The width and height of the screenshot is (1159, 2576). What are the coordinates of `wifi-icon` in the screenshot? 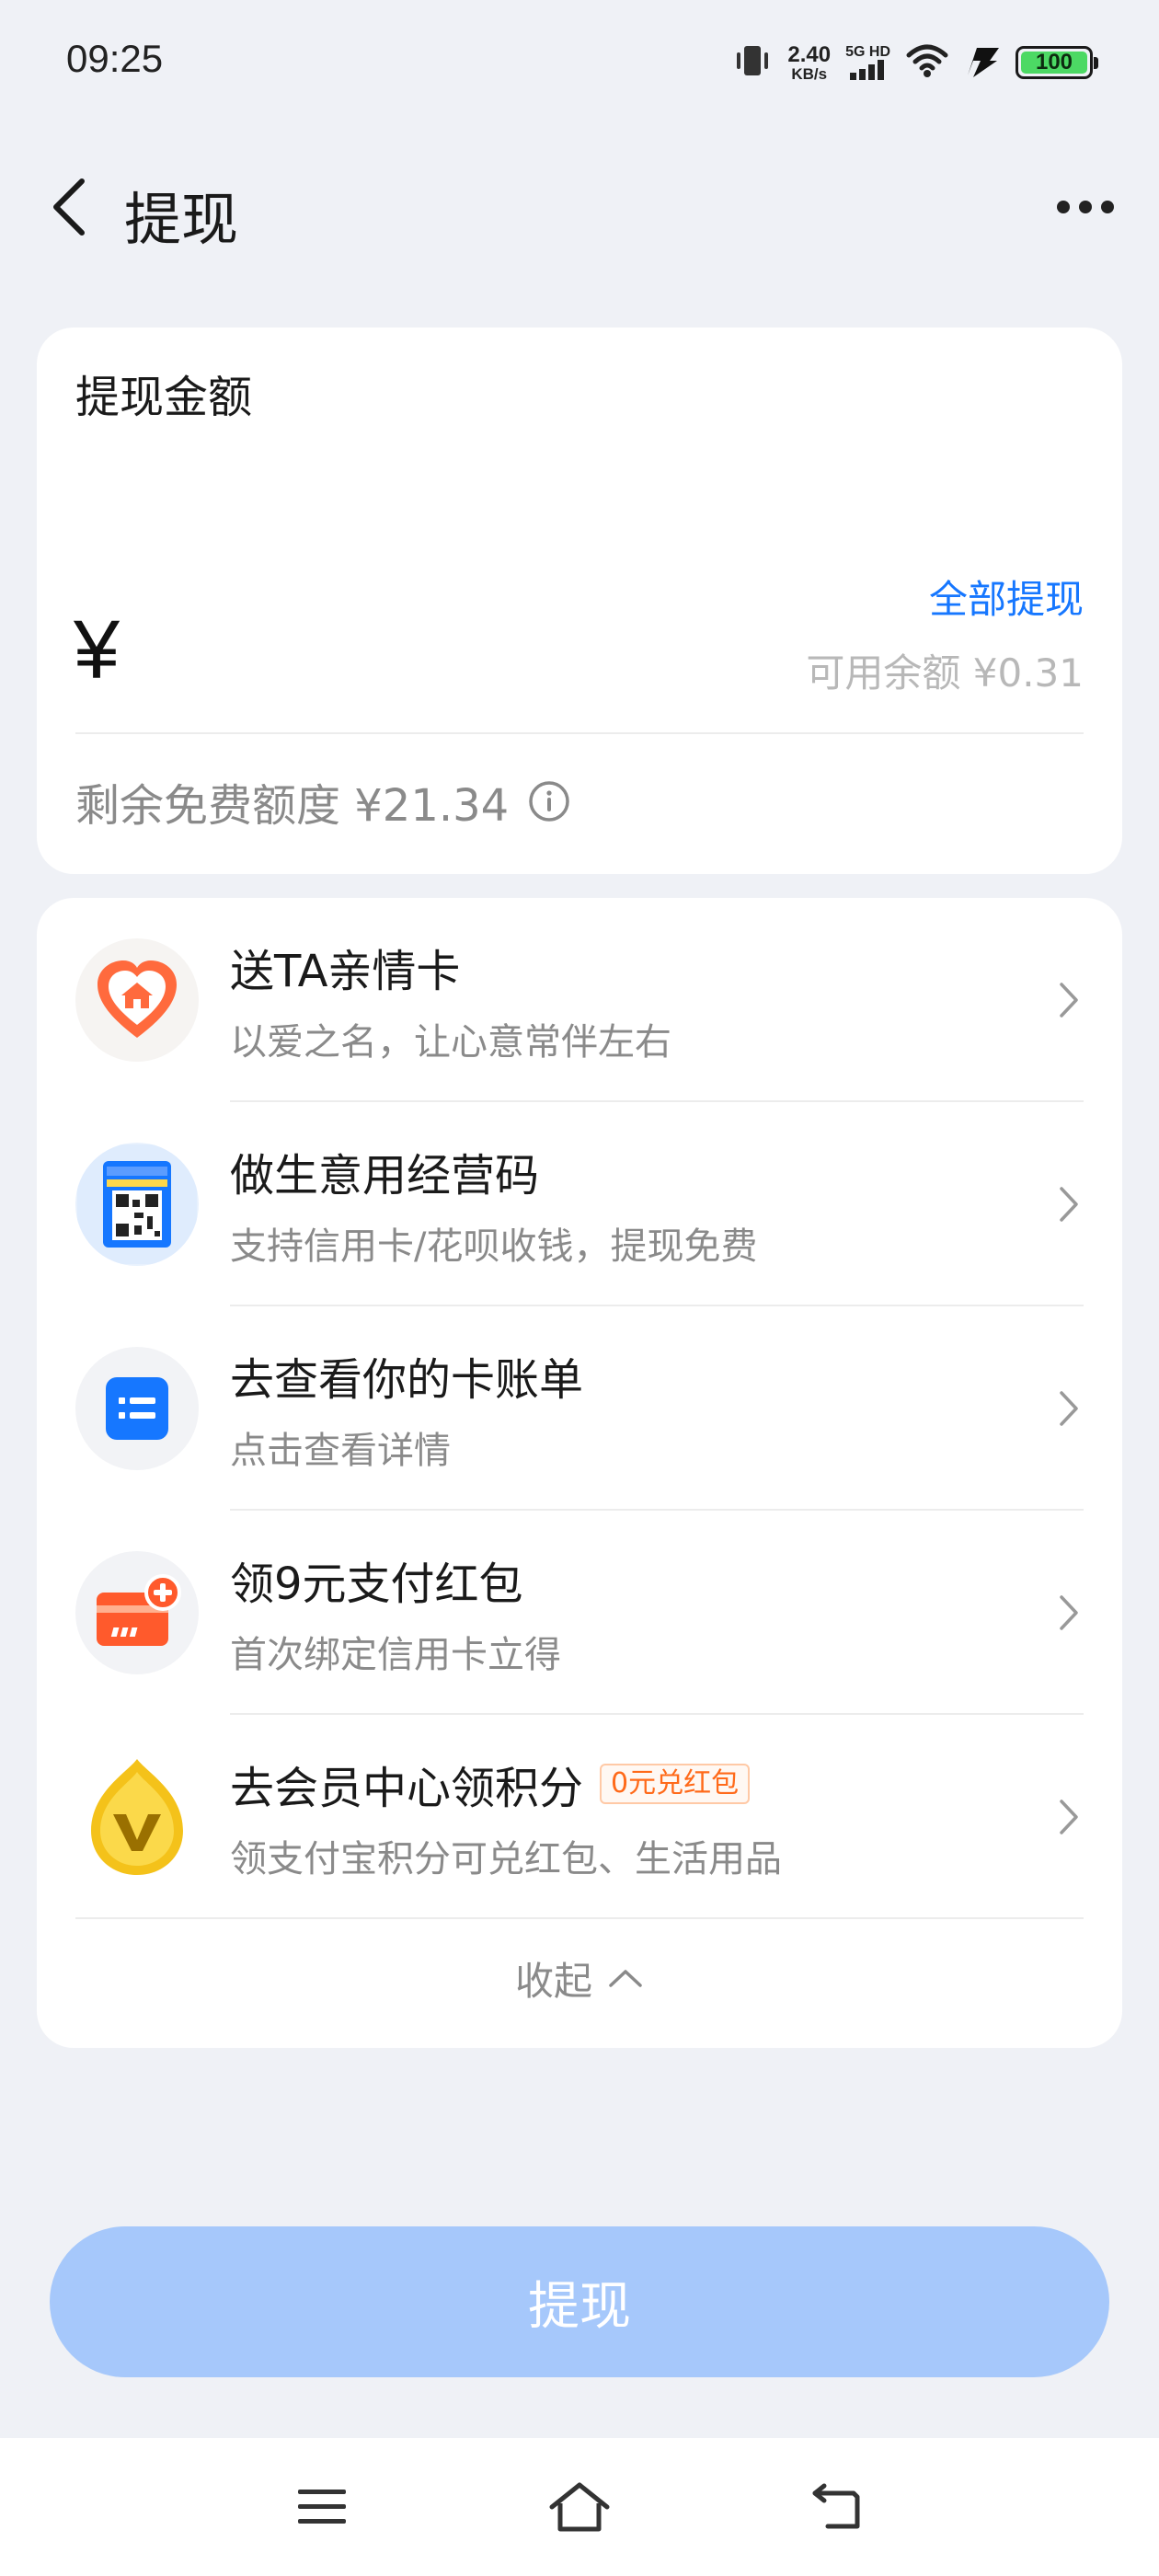 It's located at (927, 62).